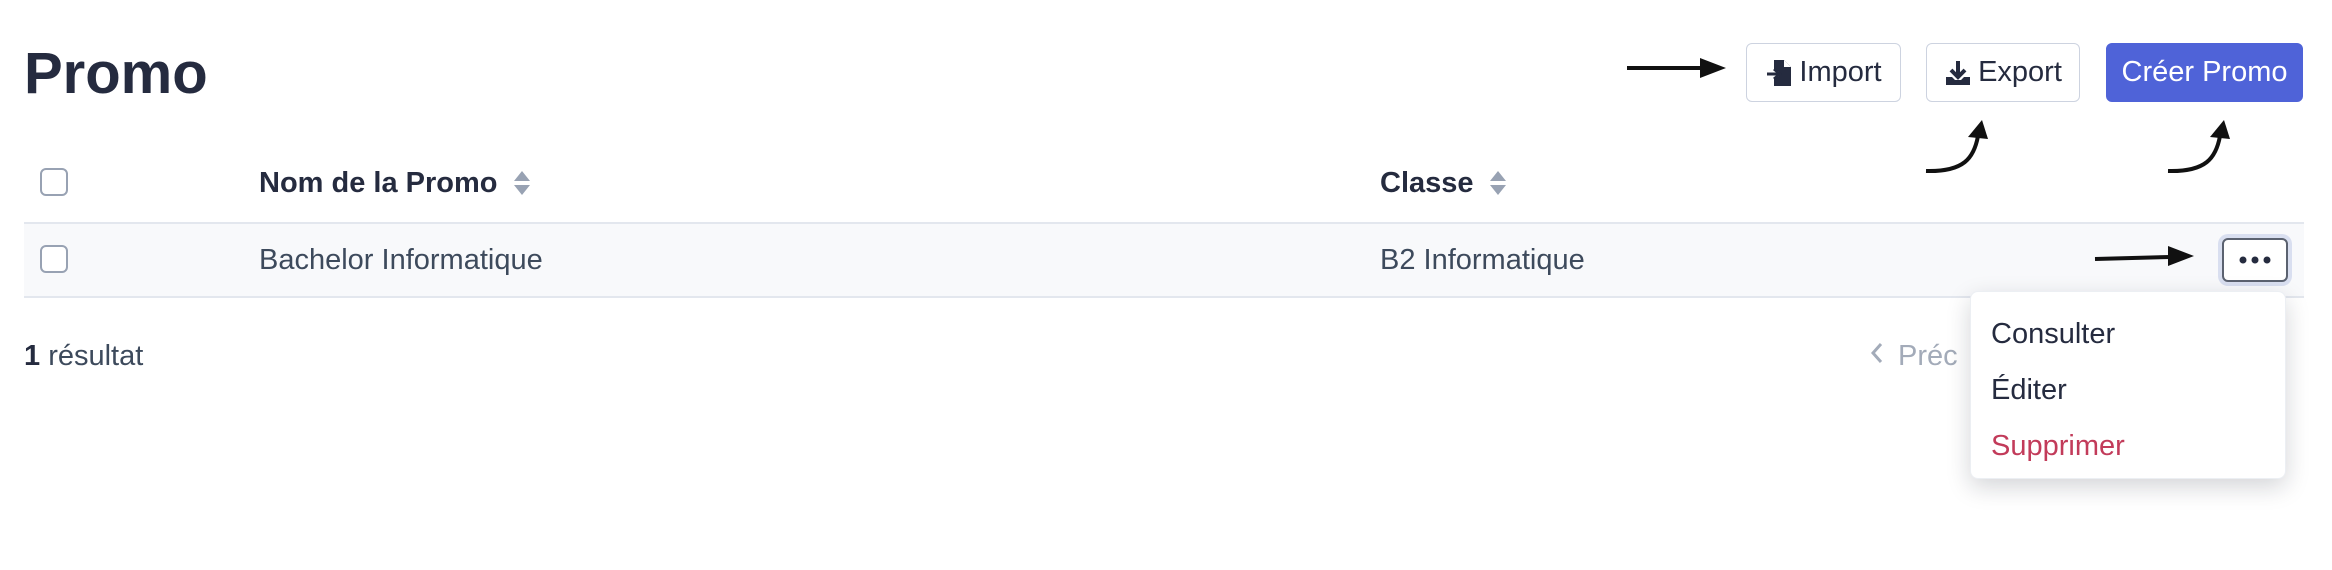 This screenshot has width=2332, height=570. Describe the element at coordinates (32, 356) in the screenshot. I see `results-count-number: 1` at that location.